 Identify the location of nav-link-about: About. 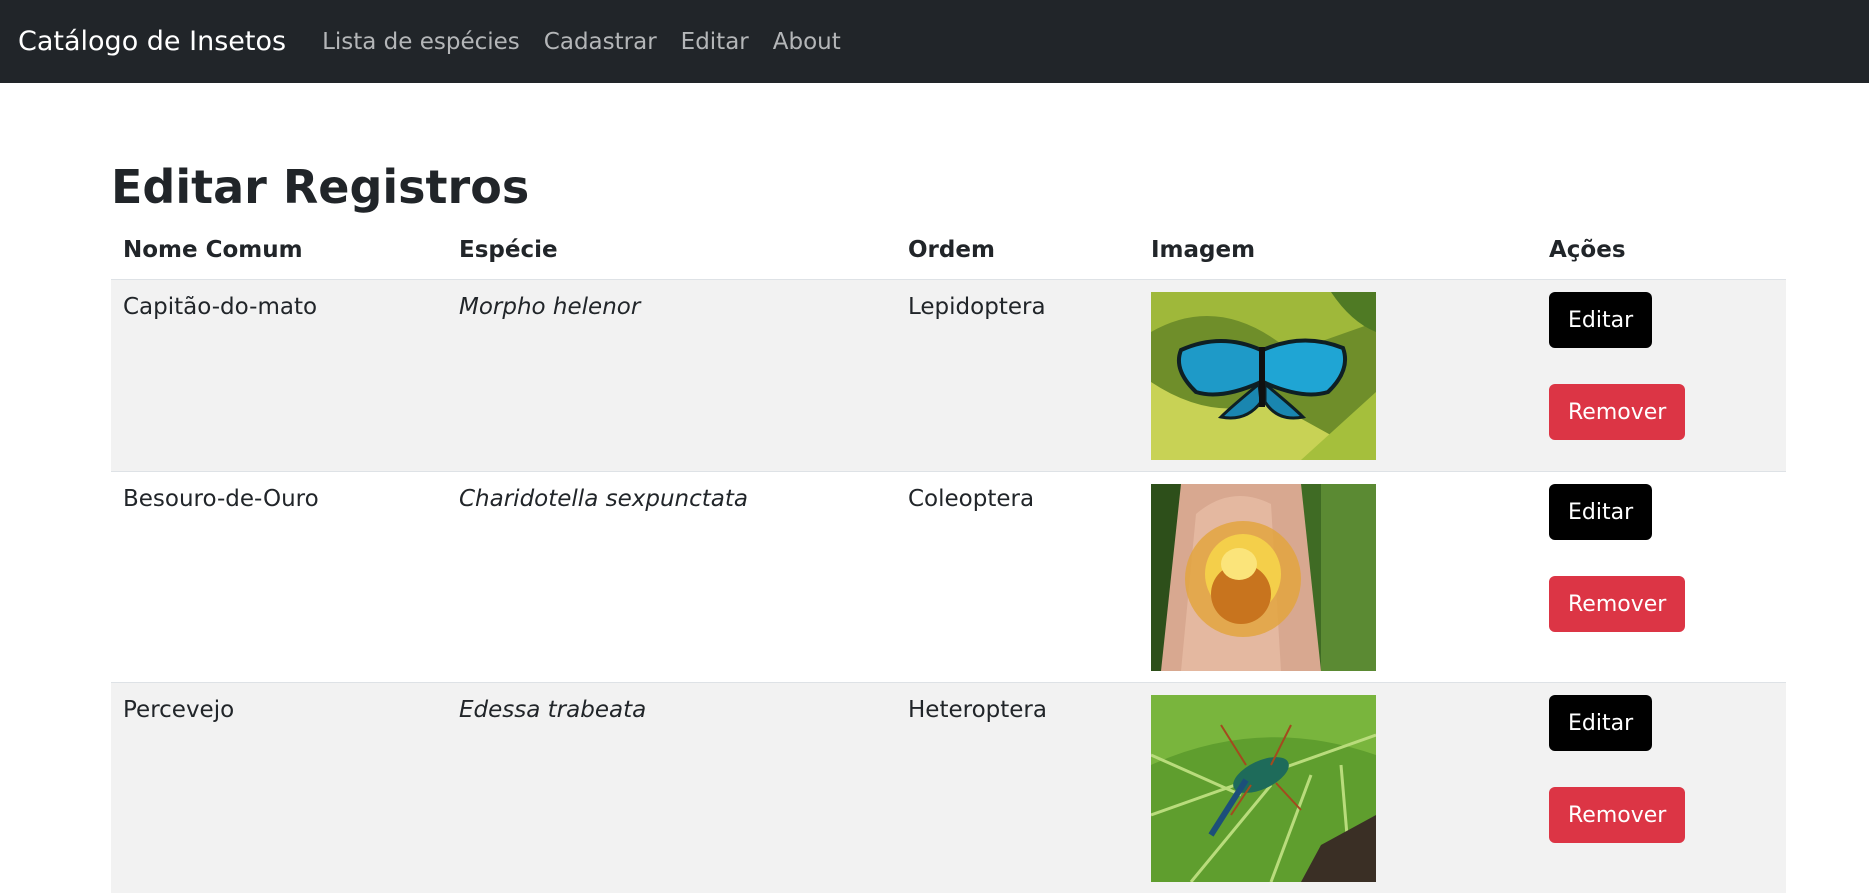
(807, 42).